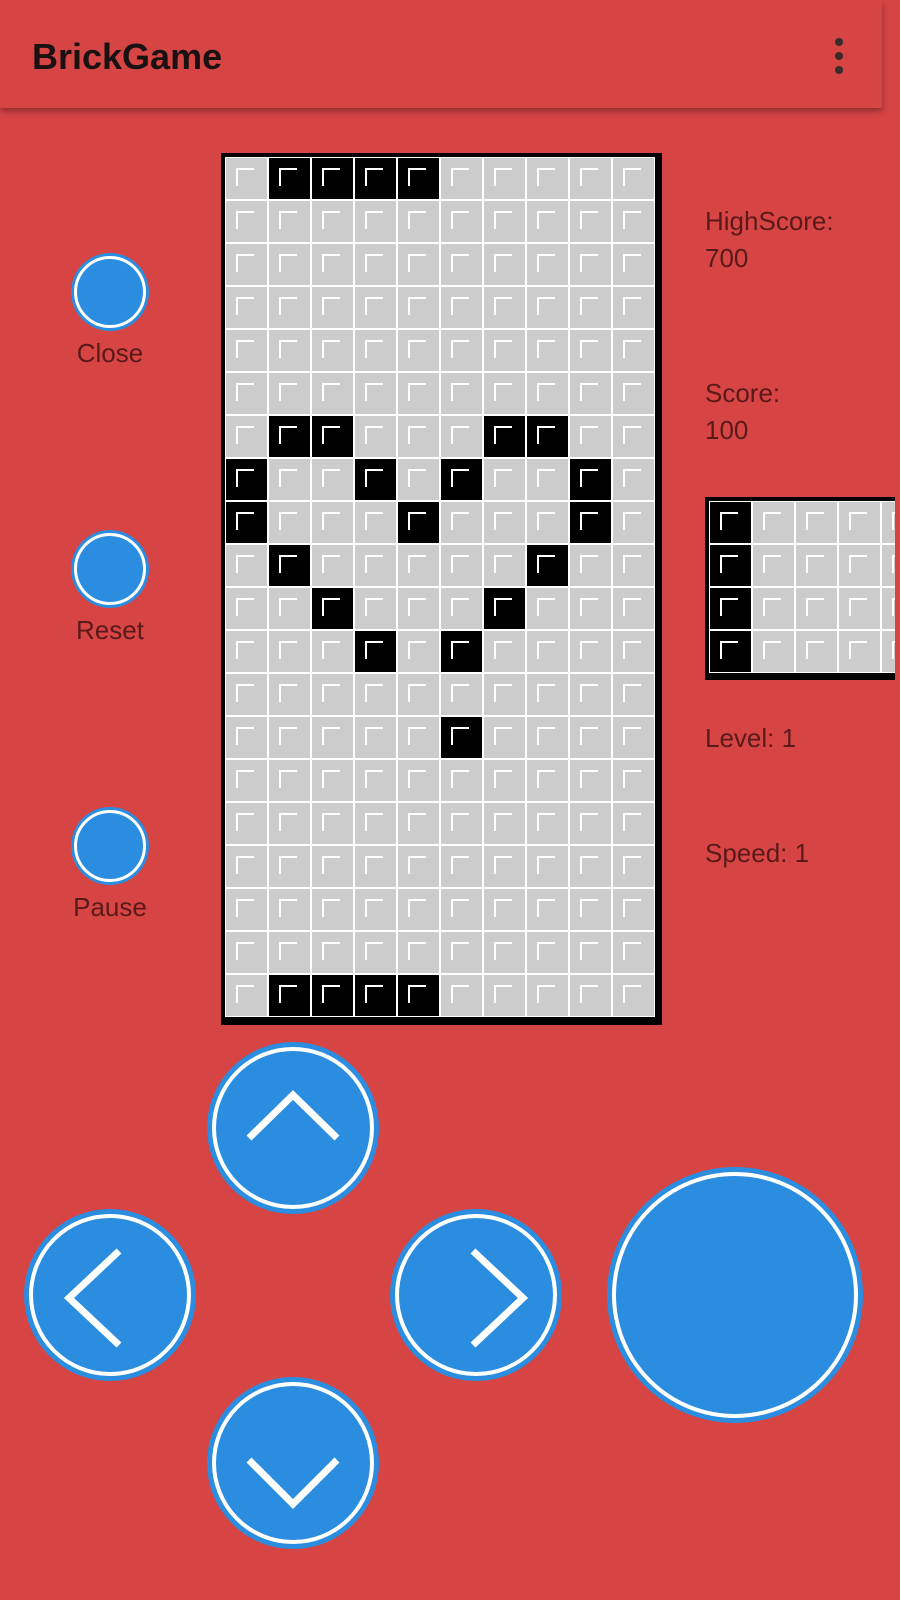 The width and height of the screenshot is (900, 1600). What do you see at coordinates (293, 1483) in the screenshot?
I see `down-arrow-icon` at bounding box center [293, 1483].